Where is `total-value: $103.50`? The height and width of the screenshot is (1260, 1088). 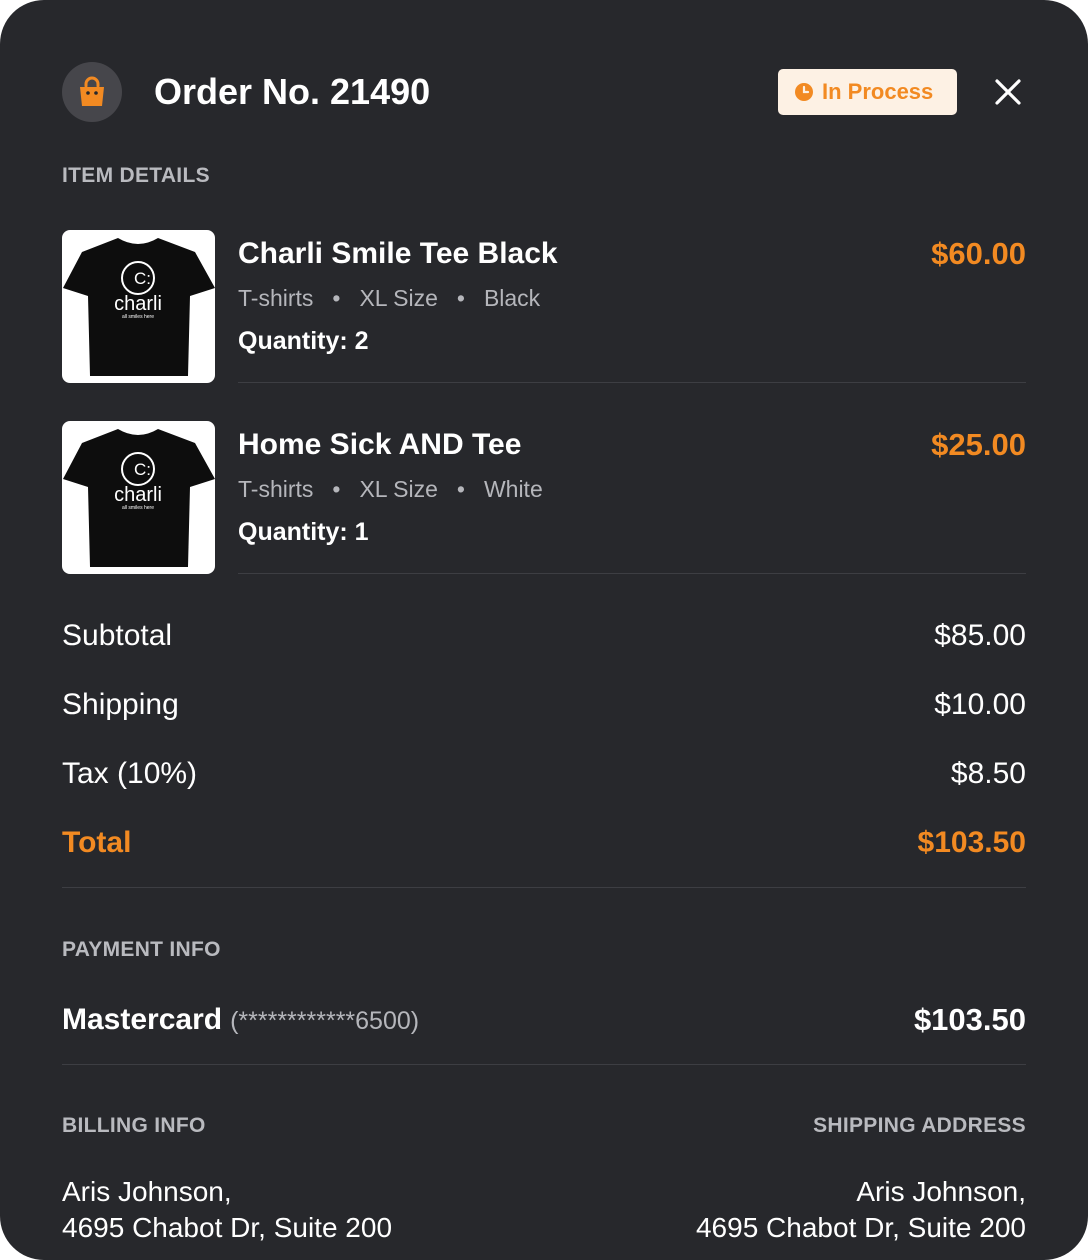
total-value: $103.50 is located at coordinates (971, 842).